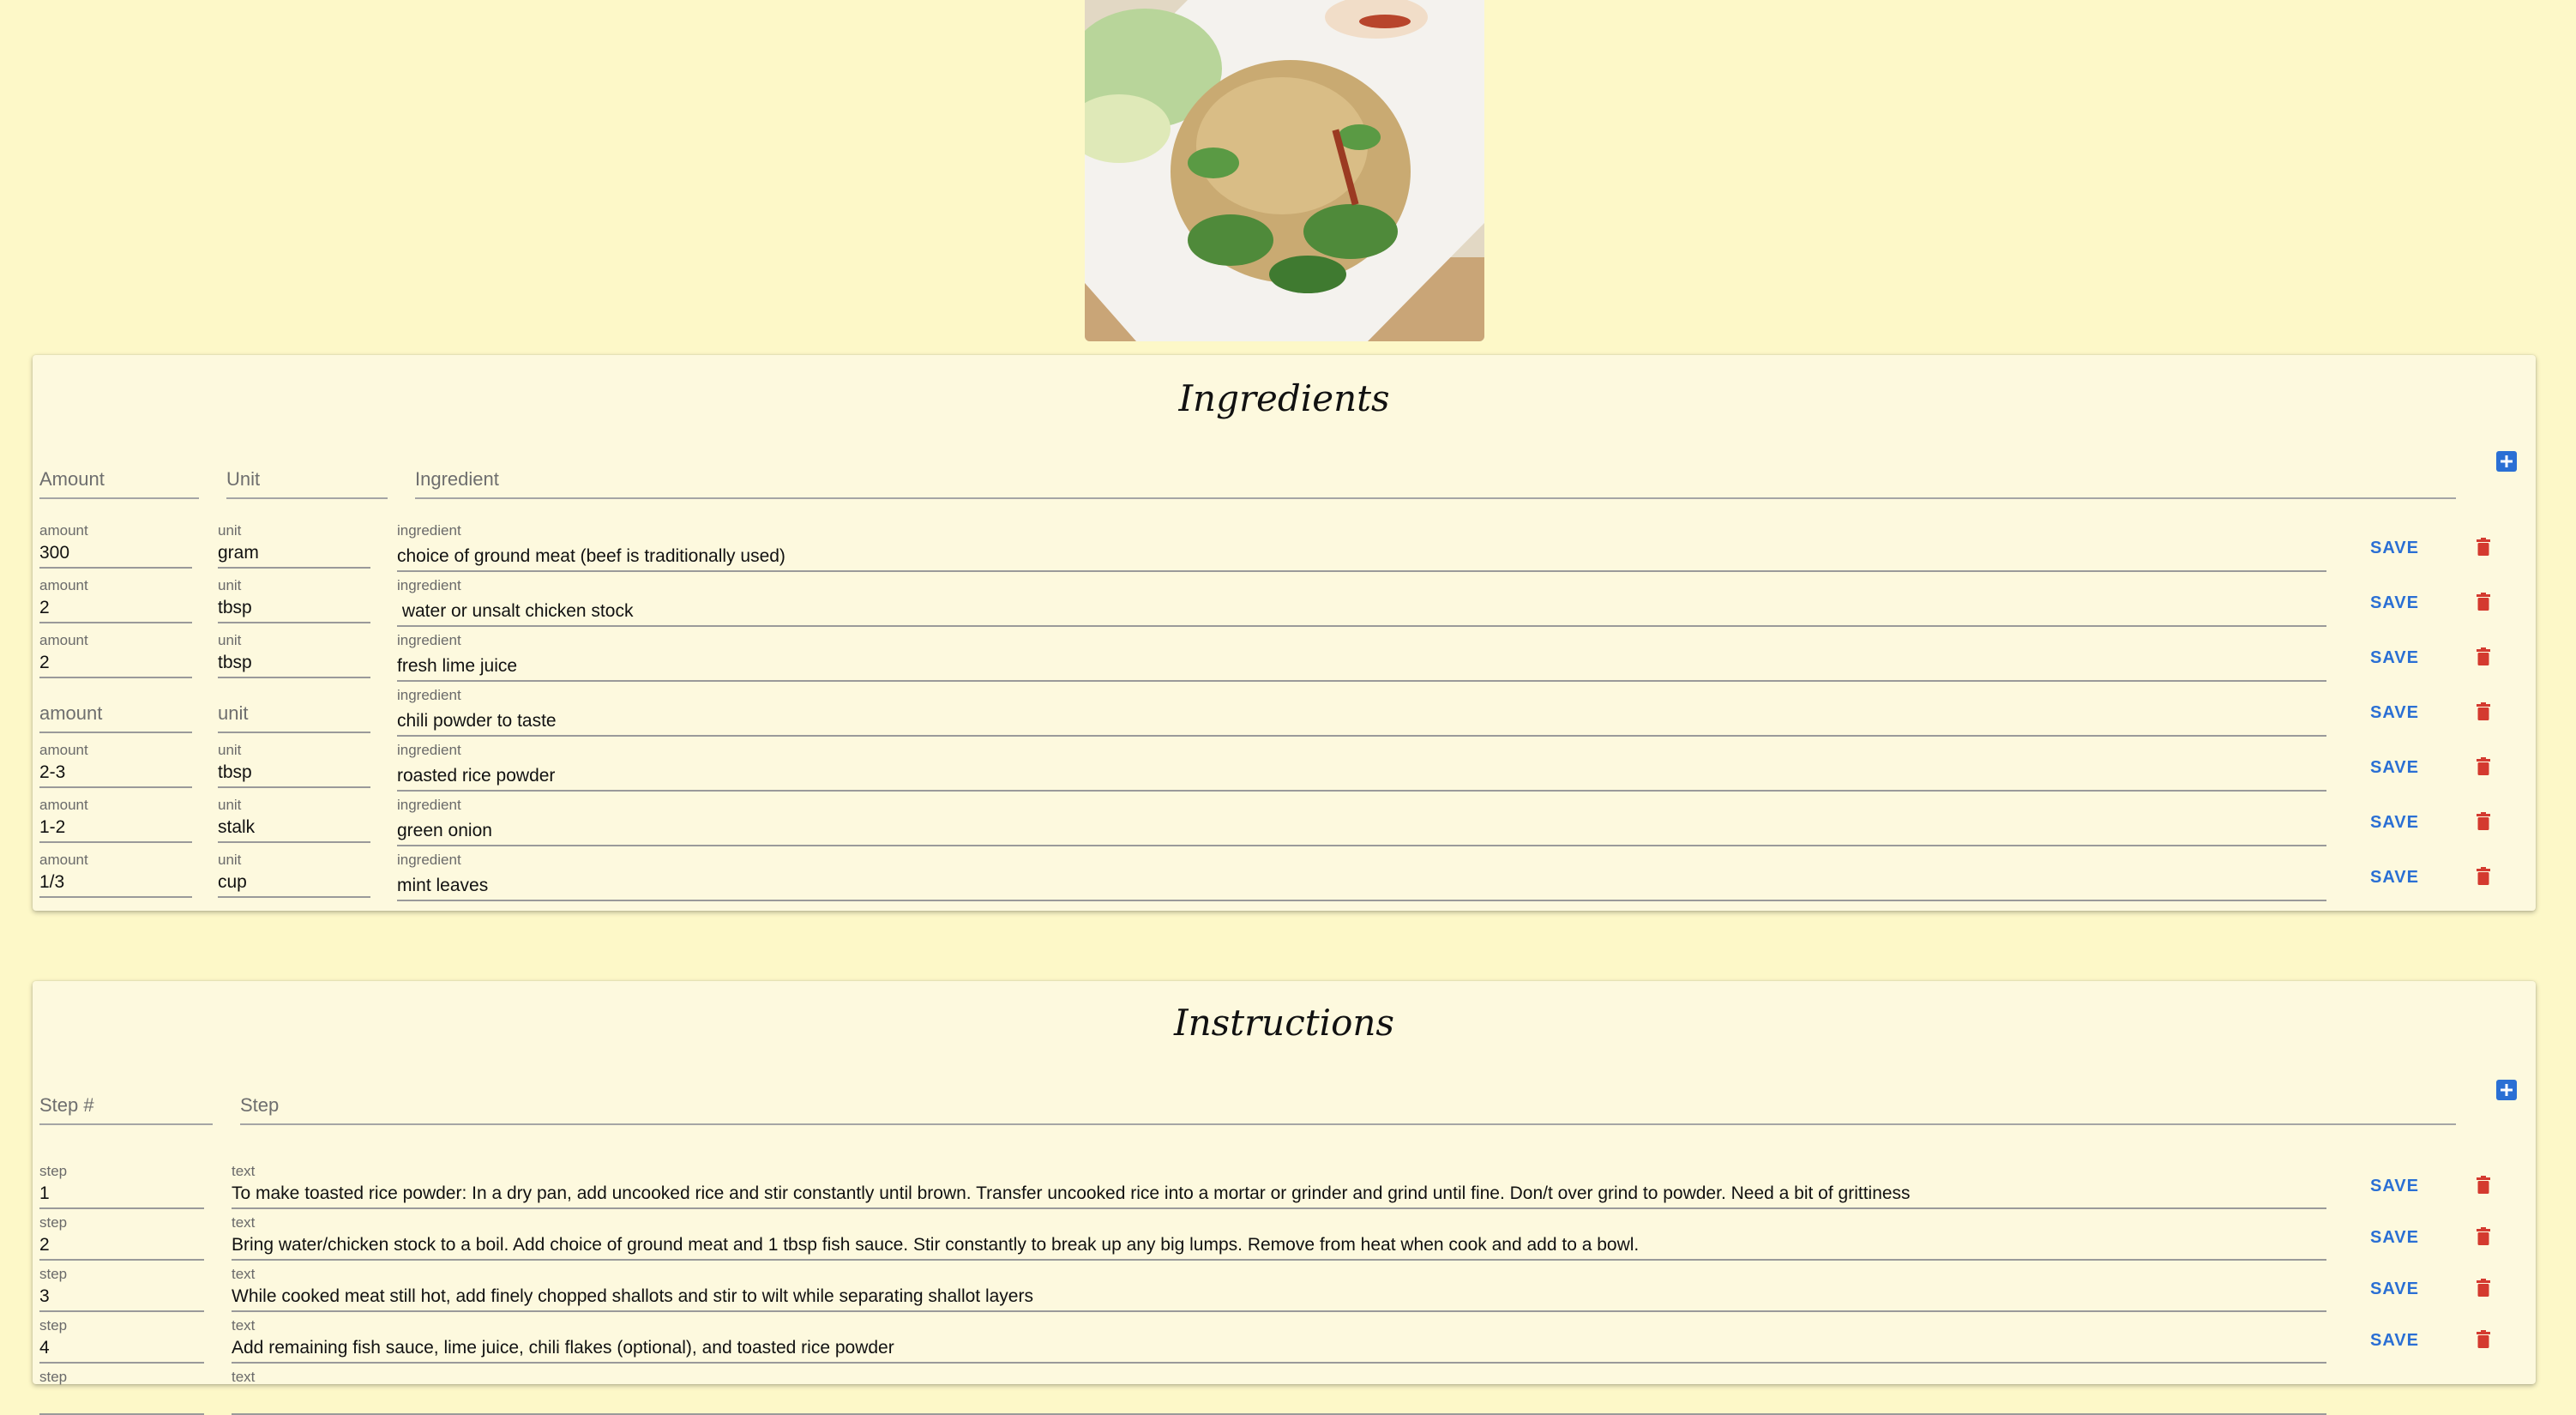 The width and height of the screenshot is (2576, 1415). I want to click on step-number-field: step 4, so click(121, 1340).